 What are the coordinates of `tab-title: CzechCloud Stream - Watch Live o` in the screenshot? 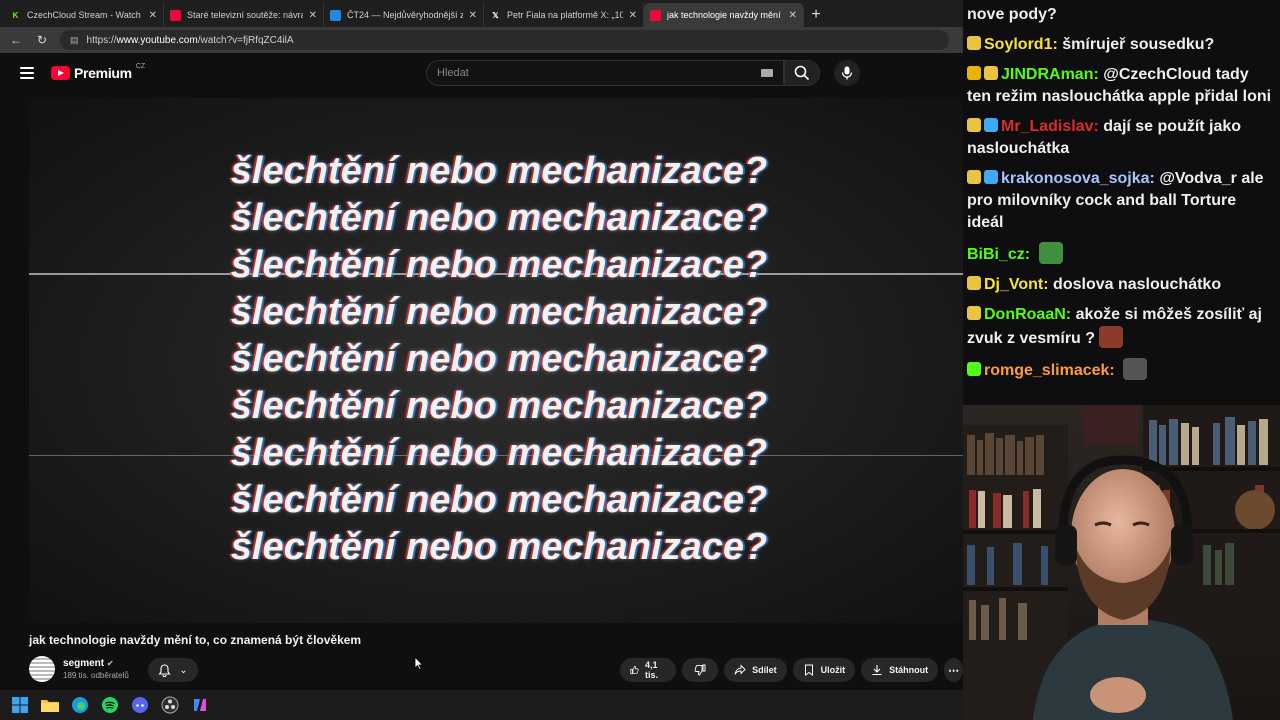 It's located at (85, 15).